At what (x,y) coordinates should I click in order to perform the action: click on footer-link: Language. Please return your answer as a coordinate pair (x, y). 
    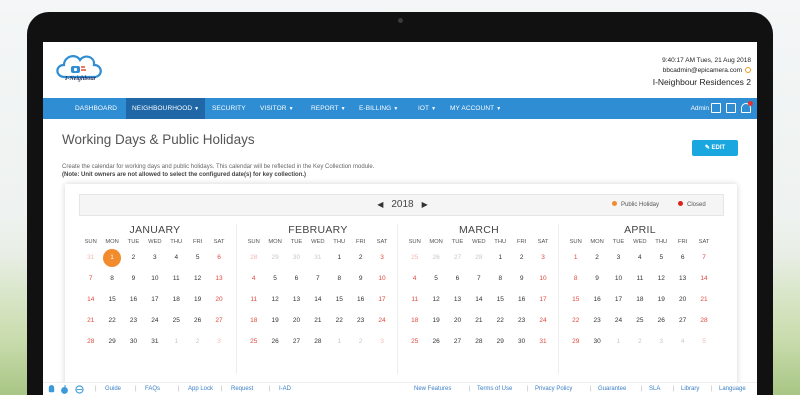
    Looking at the image, I should click on (732, 389).